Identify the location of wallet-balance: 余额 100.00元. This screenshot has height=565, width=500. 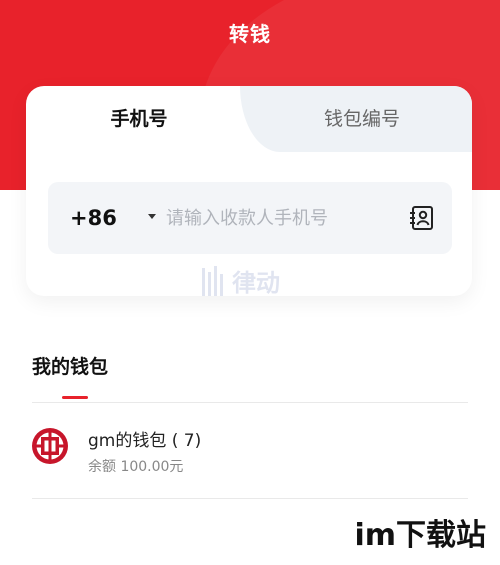
(136, 467).